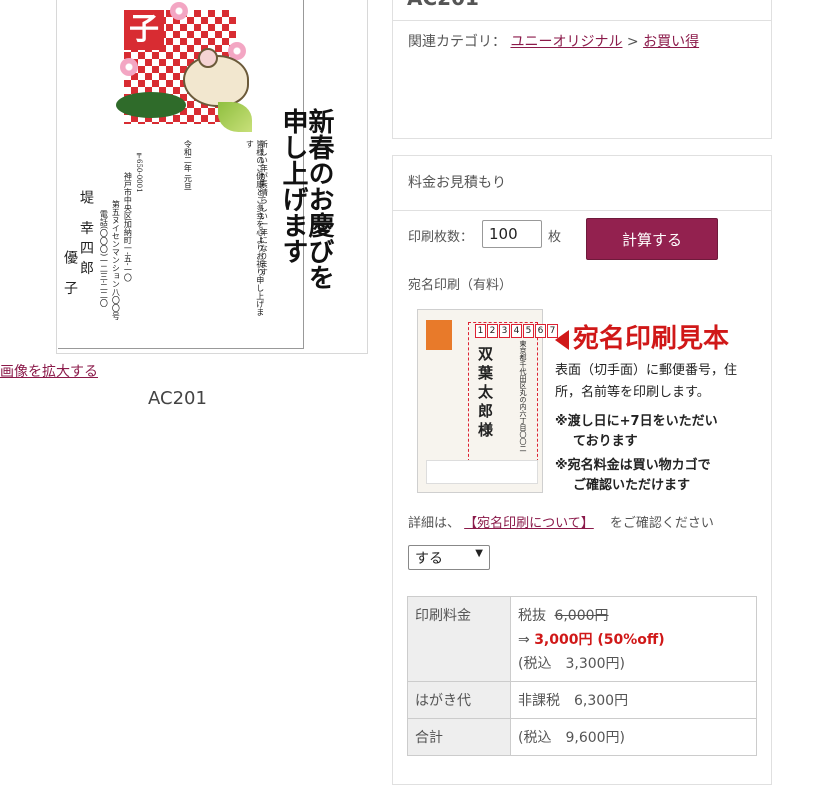  Describe the element at coordinates (636, 421) in the screenshot. I see `note-line: ※渡し日に+7日をいただい` at that location.